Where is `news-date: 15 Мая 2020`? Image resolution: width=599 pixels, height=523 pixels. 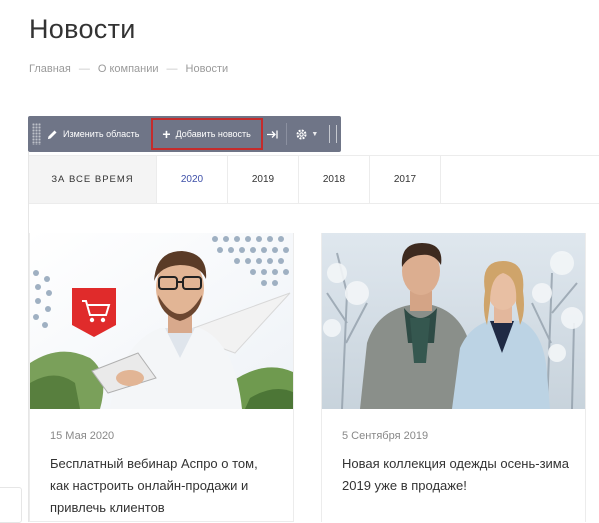
news-date: 15 Мая 2020 is located at coordinates (82, 436).